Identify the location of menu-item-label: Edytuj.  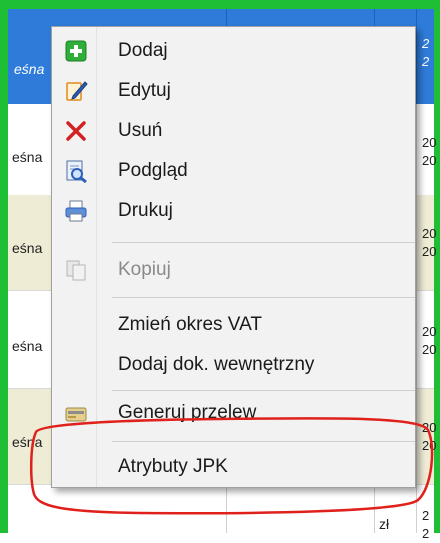
(144, 90).